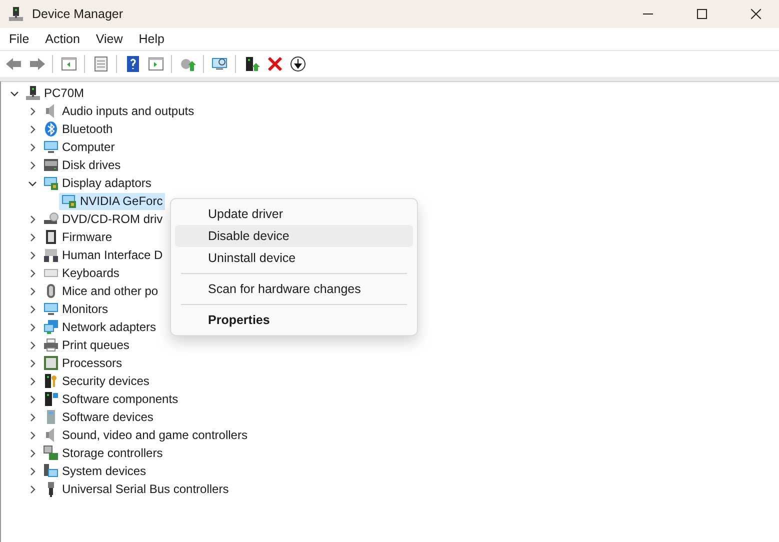 This screenshot has width=779, height=542. Describe the element at coordinates (294, 258) in the screenshot. I see `context-menu-item: Uninstall device` at that location.